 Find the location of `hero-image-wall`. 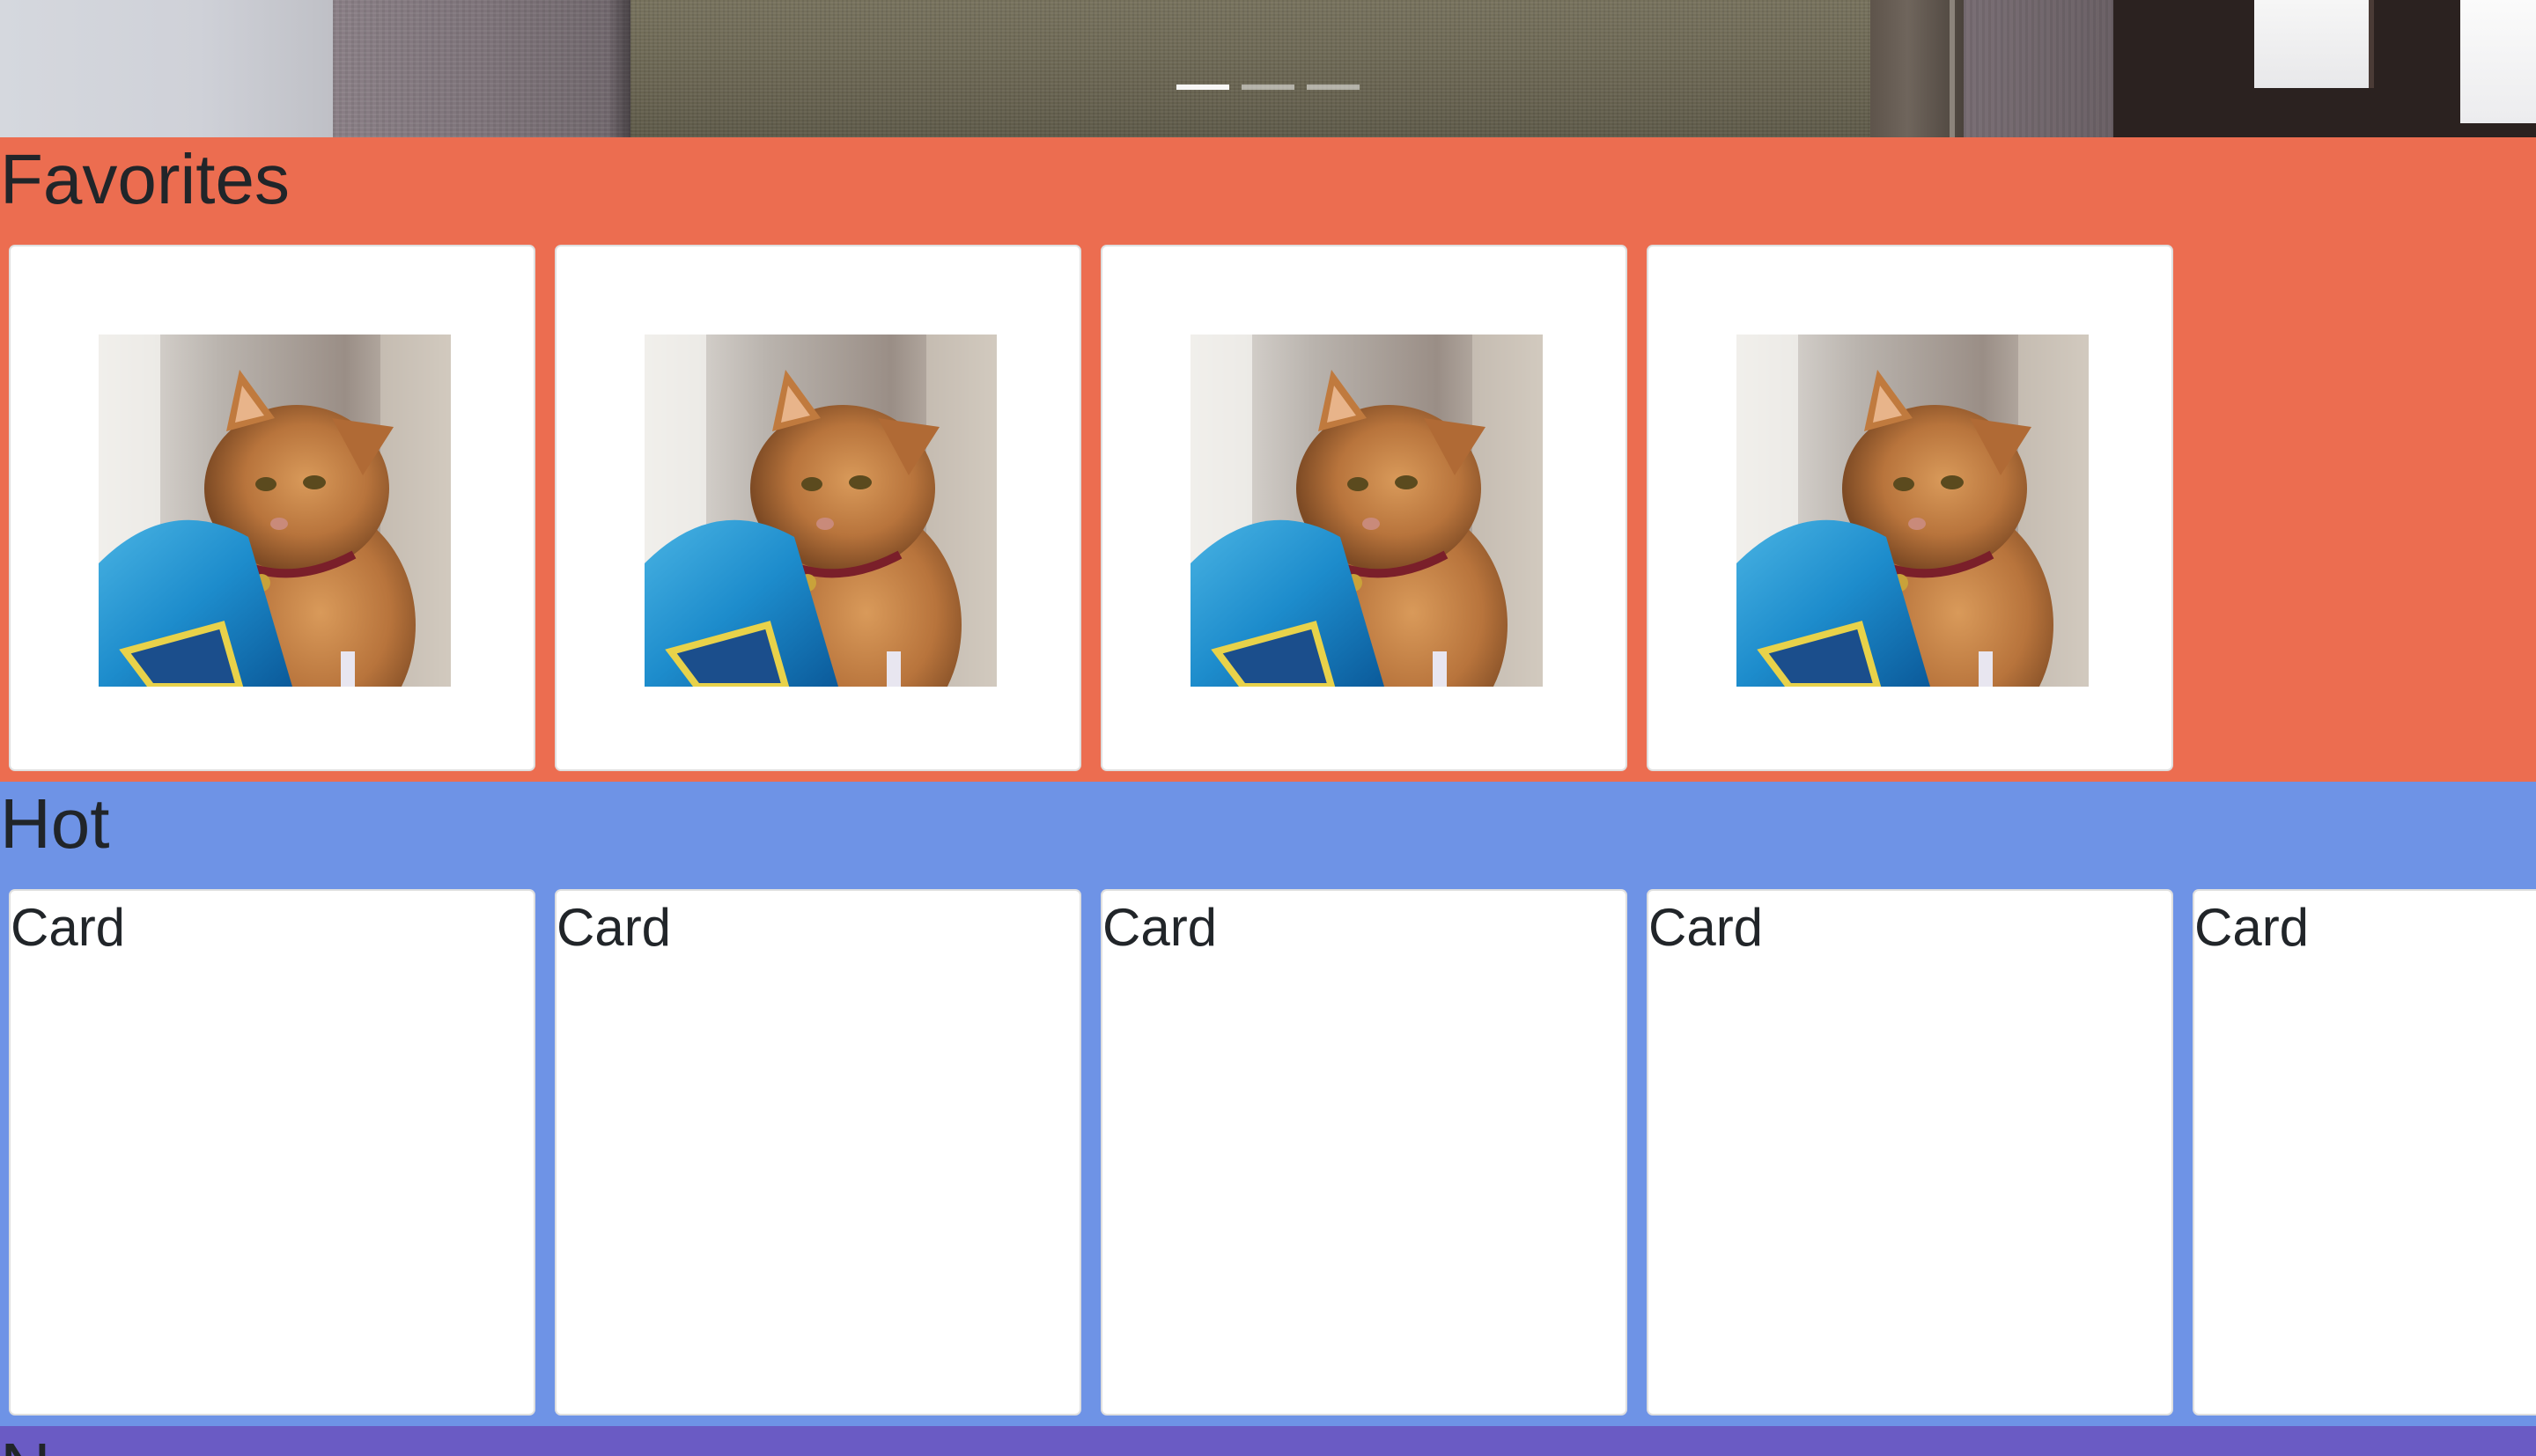

hero-image-wall is located at coordinates (166, 68).